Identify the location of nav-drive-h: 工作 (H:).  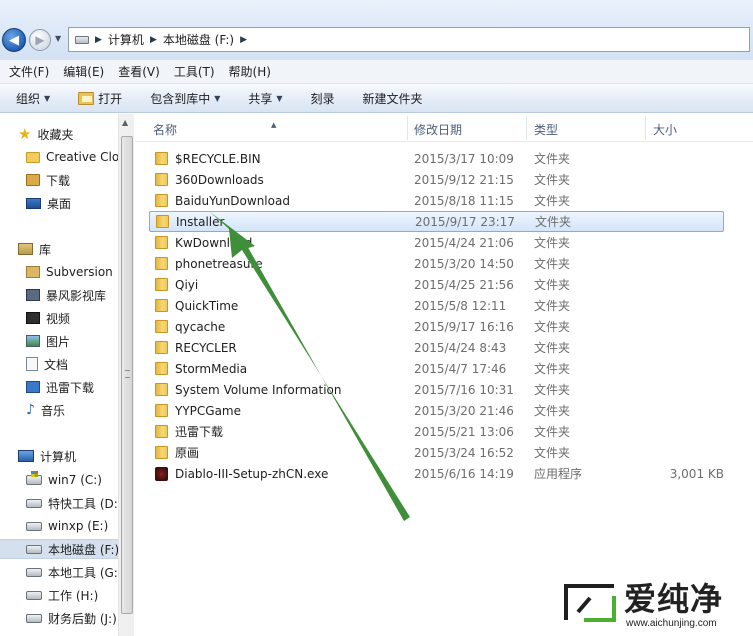
(72, 595).